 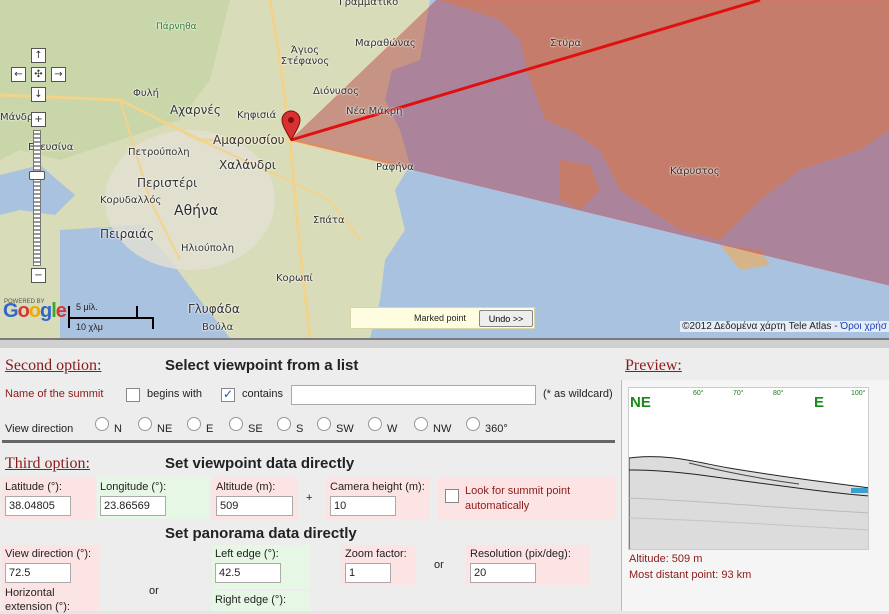 I want to click on direction-label: 360°, so click(x=496, y=429).